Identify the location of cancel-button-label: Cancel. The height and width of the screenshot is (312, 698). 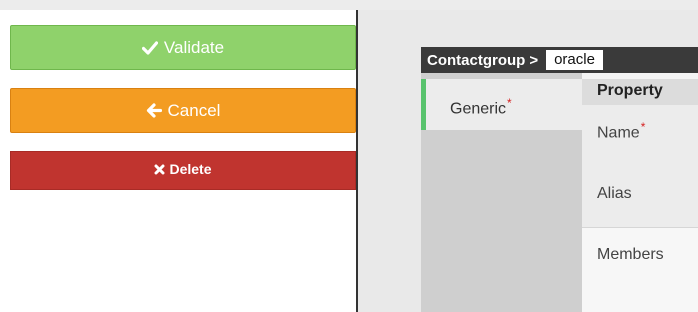
(194, 110).